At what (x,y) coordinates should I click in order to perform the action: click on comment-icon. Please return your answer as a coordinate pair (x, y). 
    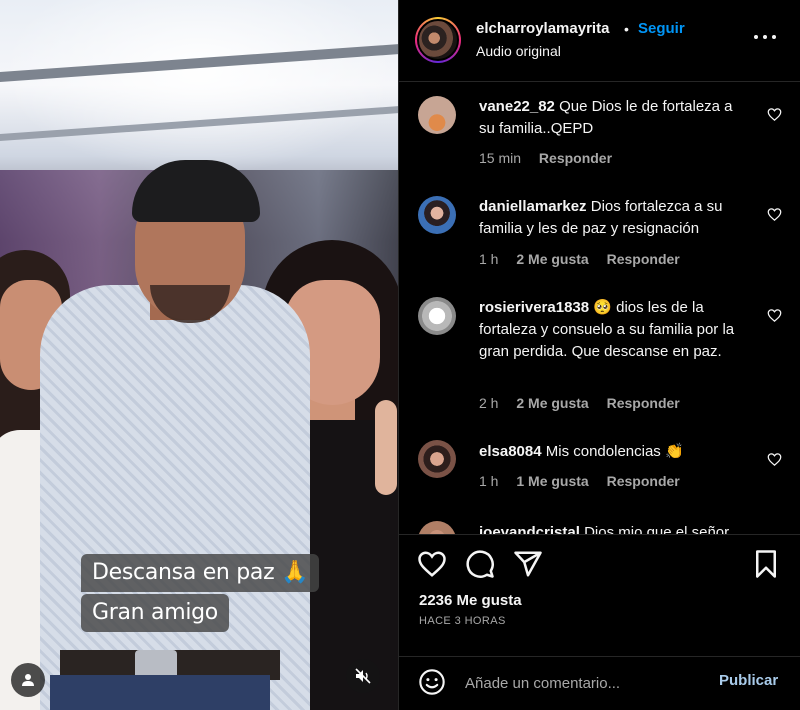
    Looking at the image, I should click on (480, 564).